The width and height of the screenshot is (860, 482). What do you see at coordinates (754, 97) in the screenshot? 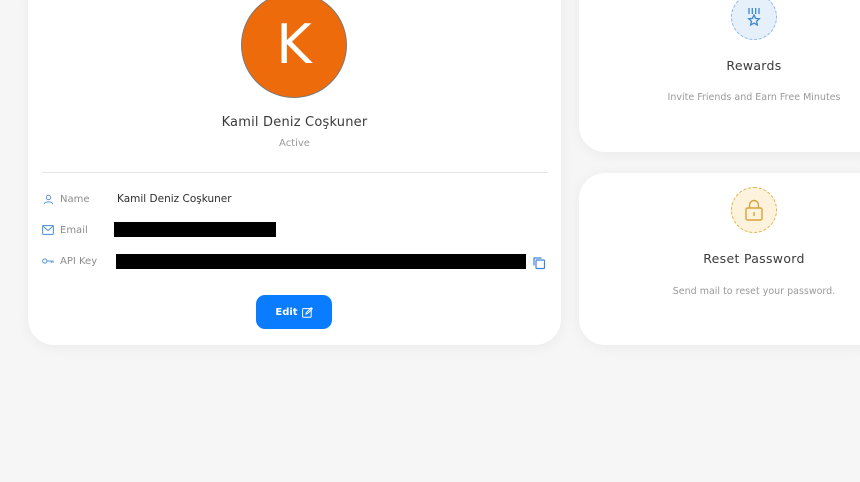
I see `rewards-subtitle: Invite Friends and Earn Free Minutes` at bounding box center [754, 97].